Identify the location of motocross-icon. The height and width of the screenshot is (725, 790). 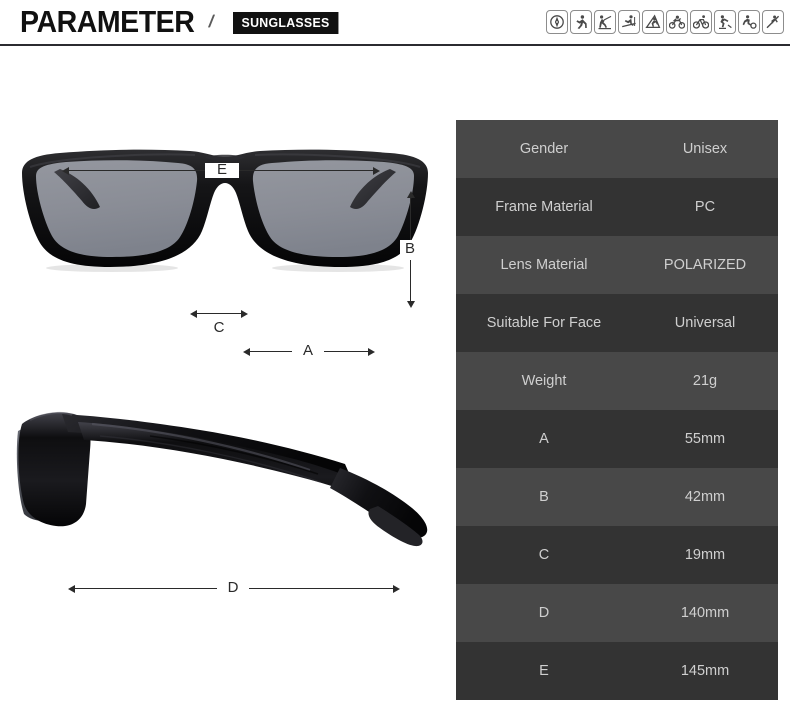
(677, 22).